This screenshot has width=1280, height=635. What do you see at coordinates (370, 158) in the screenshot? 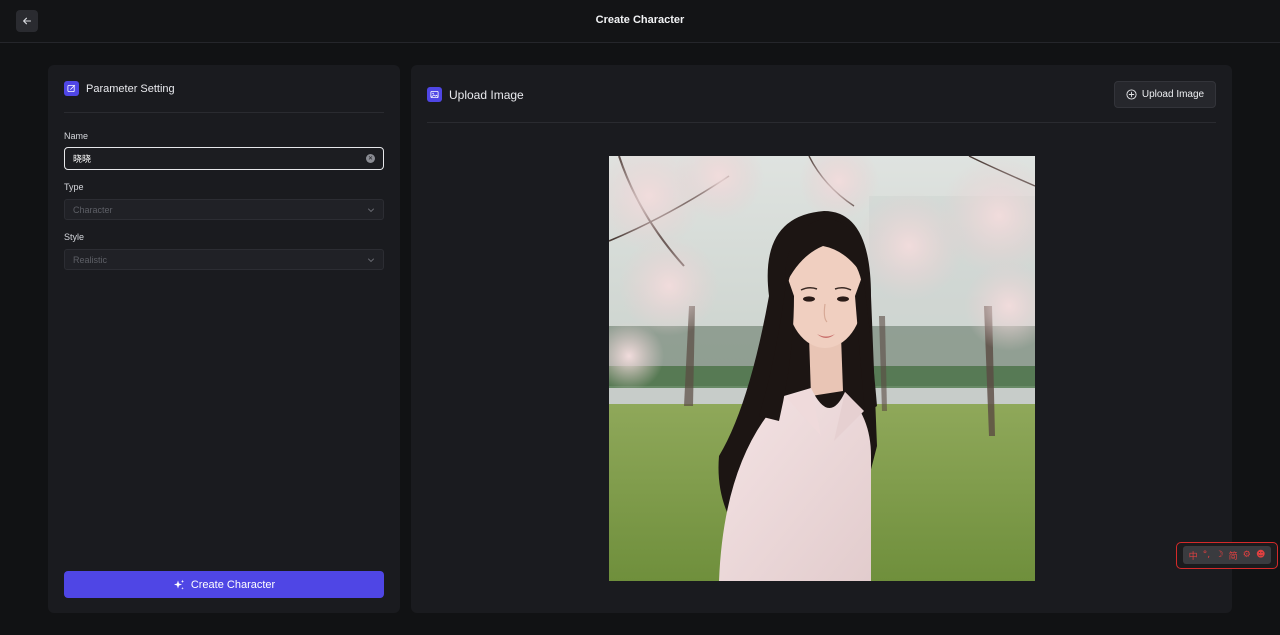
I see `clear-icon: ✕` at bounding box center [370, 158].